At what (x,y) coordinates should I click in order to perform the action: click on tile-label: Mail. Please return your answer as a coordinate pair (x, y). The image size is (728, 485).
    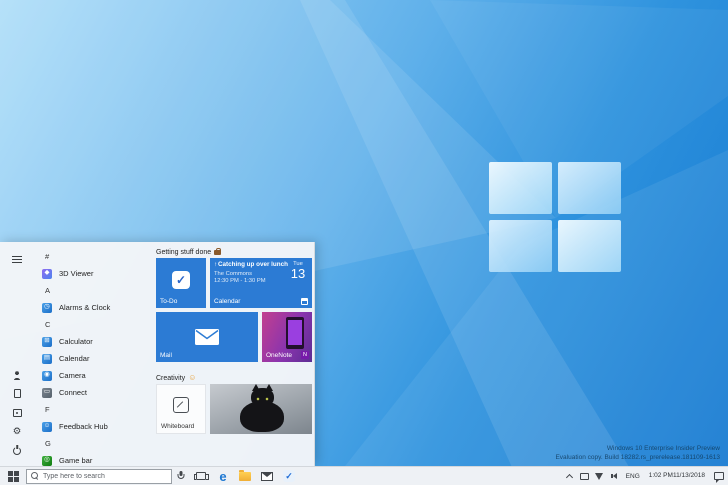
    Looking at the image, I should click on (166, 355).